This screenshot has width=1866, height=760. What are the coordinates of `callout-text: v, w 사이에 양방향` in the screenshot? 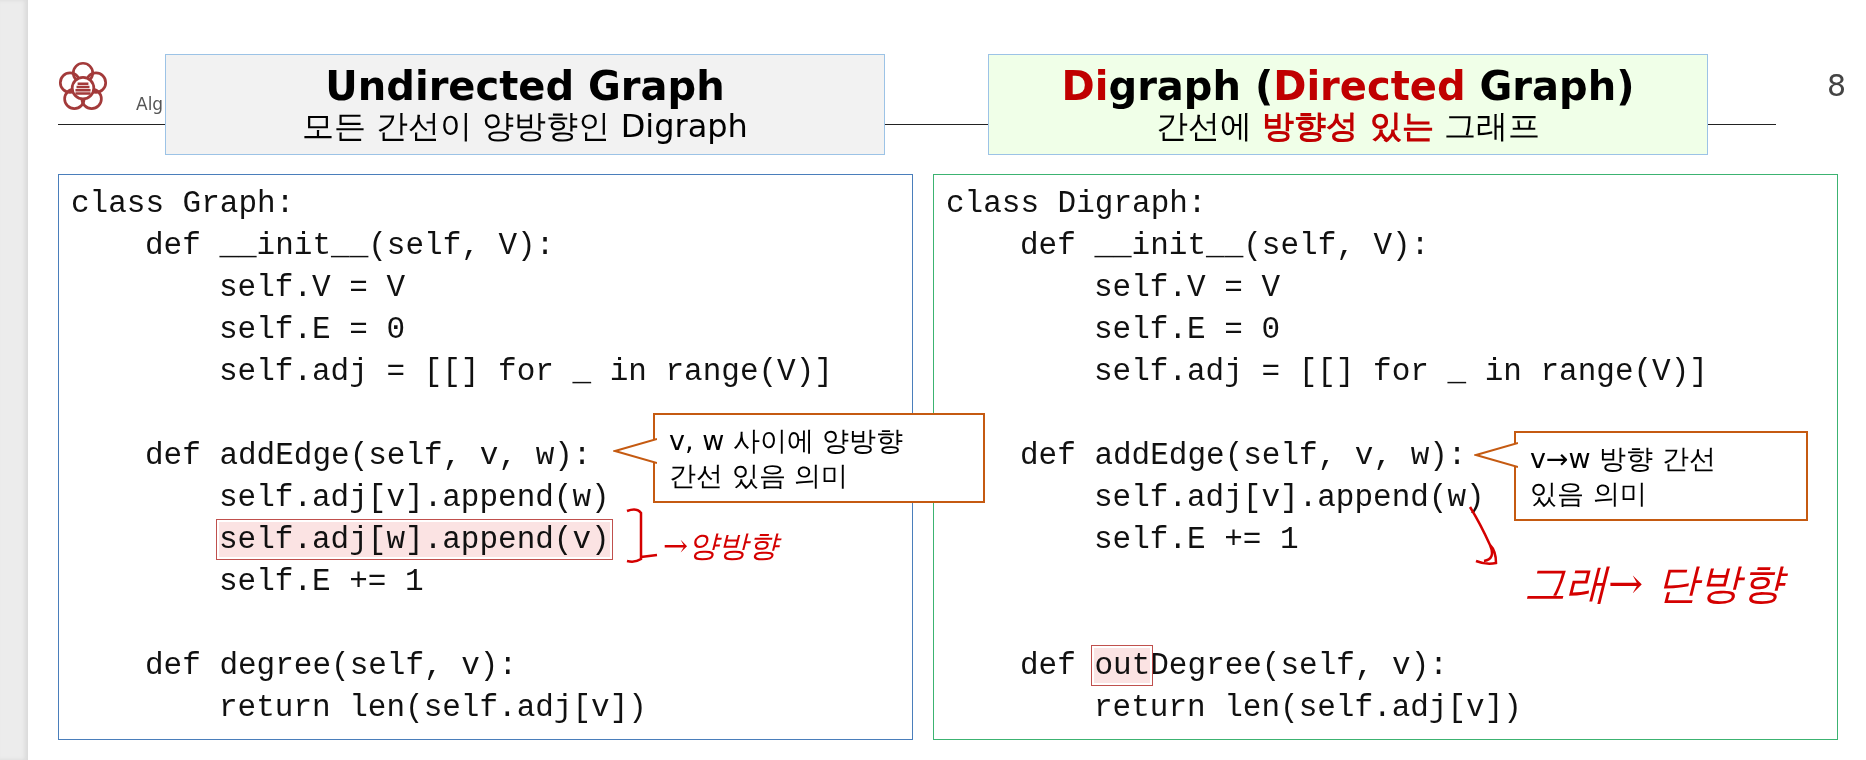 It's located at (787, 441).